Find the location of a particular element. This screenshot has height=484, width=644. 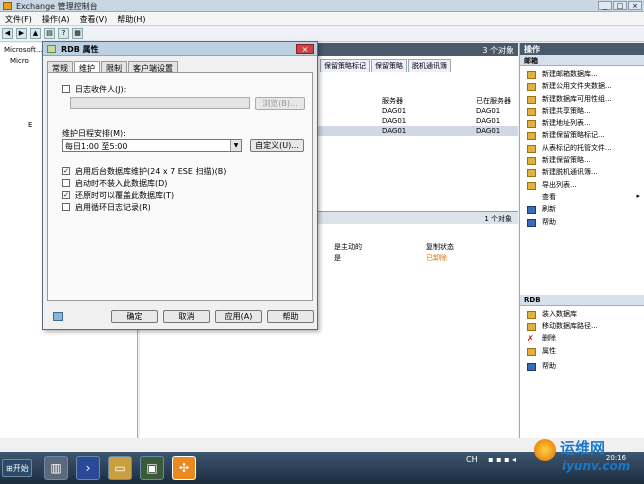

object-count-bottom: 1 个对象 is located at coordinates (498, 219).